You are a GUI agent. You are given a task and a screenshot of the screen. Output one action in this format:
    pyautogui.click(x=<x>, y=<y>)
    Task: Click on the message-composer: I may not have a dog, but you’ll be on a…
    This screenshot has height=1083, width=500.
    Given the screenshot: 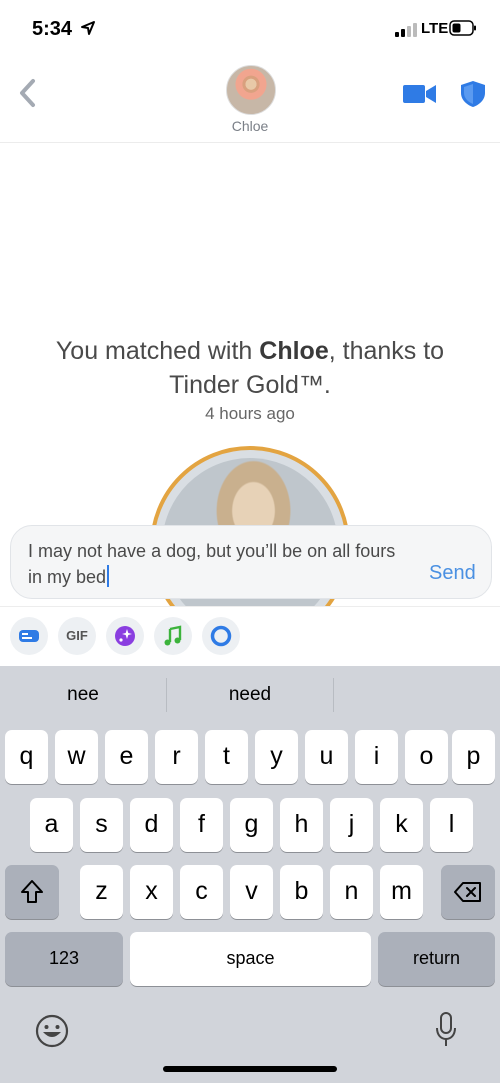 What is the action you would take?
    pyautogui.click(x=251, y=562)
    